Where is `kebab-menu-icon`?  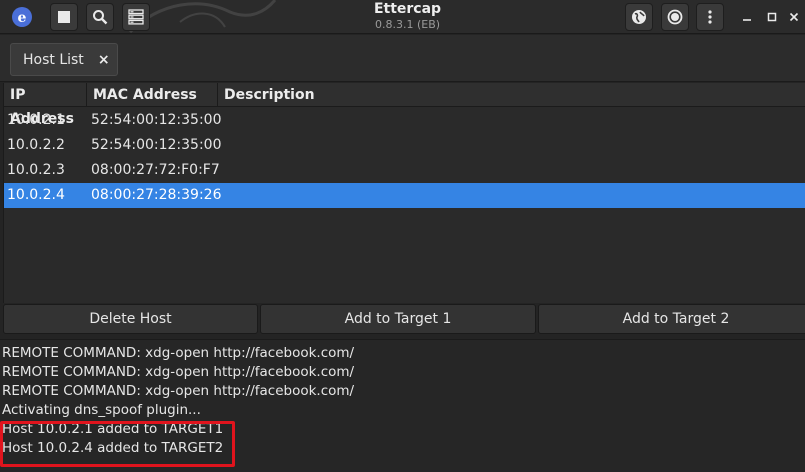 kebab-menu-icon is located at coordinates (710, 17).